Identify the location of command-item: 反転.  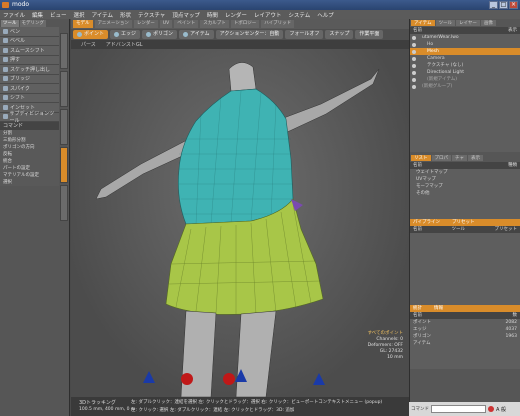
(29, 154).